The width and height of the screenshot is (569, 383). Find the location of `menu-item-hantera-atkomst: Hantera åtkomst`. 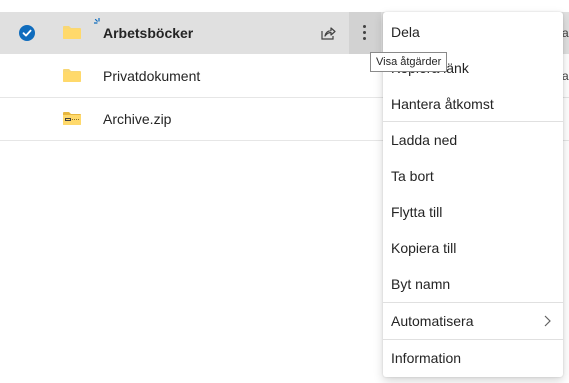

menu-item-hantera-atkomst: Hantera åtkomst is located at coordinates (473, 104).